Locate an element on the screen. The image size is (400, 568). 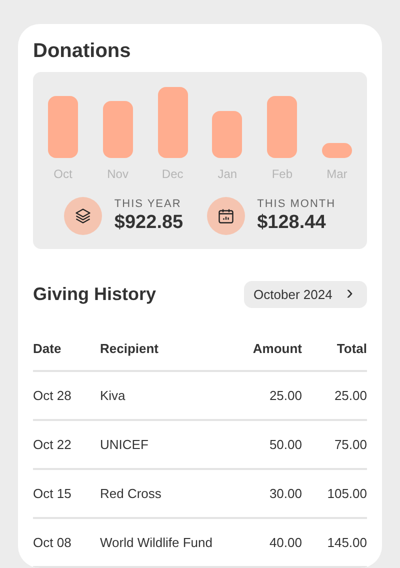
table-cell-text: Red Cross is located at coordinates (130, 493).